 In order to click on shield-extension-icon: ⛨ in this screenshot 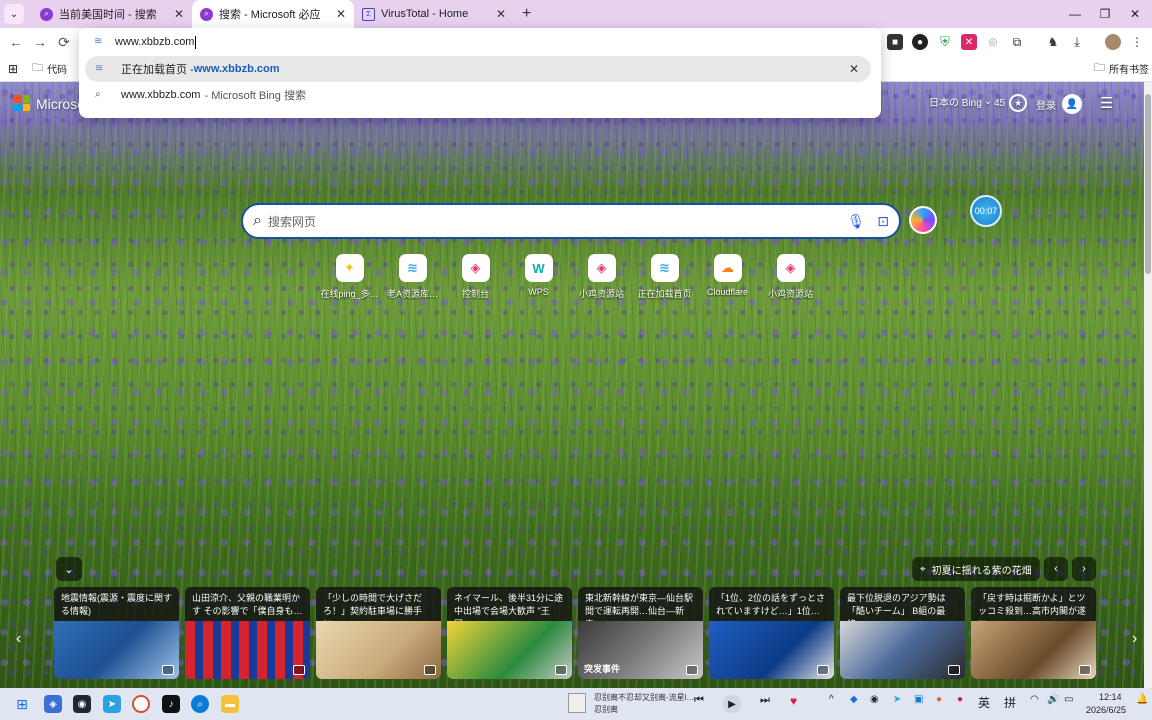, I will do `click(945, 42)`.